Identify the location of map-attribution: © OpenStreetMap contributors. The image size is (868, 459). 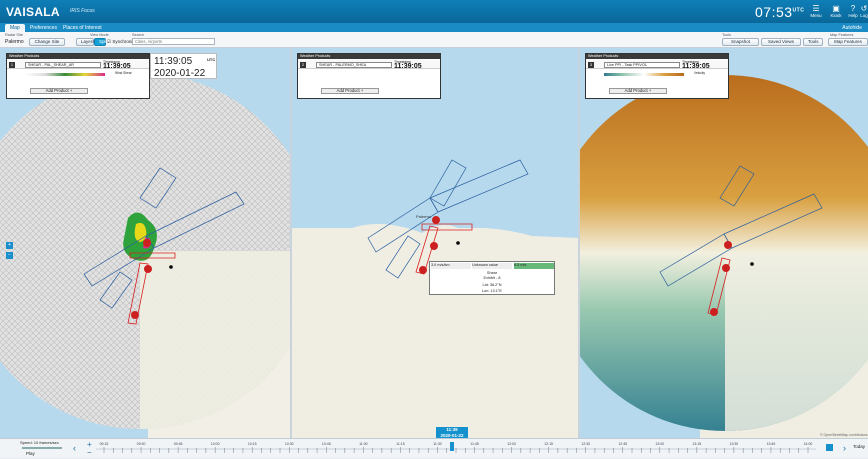
(844, 435).